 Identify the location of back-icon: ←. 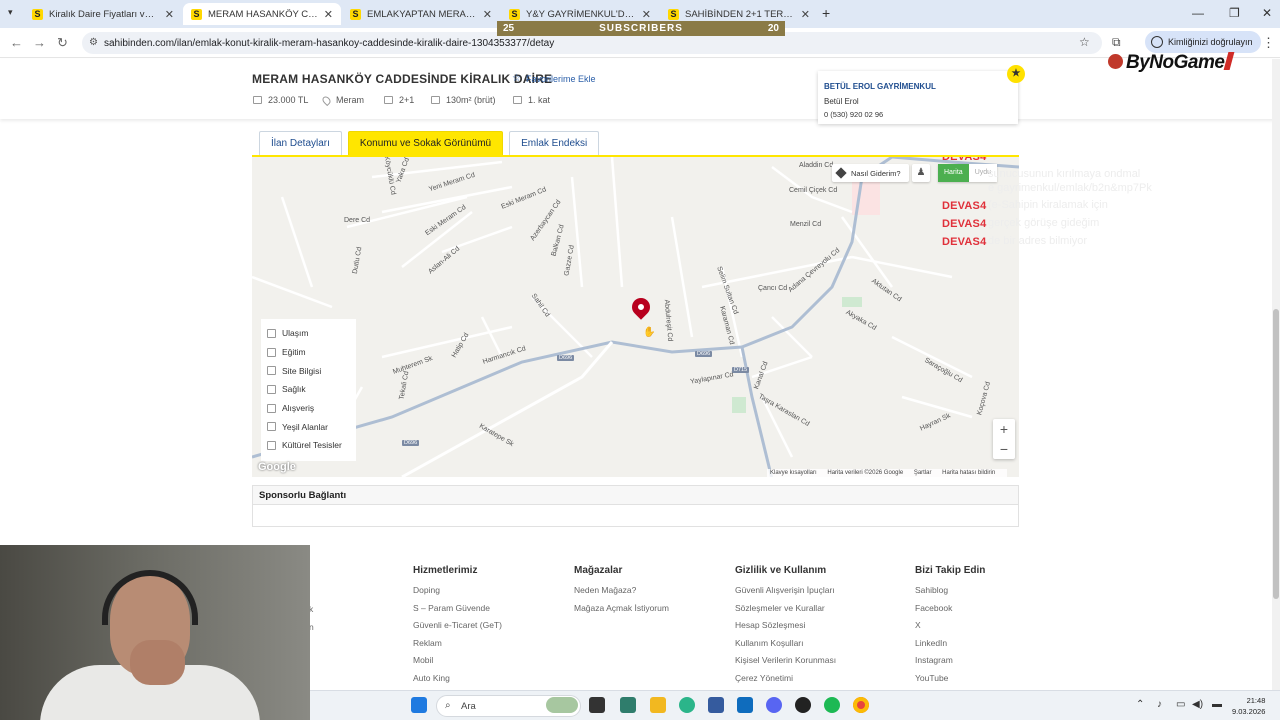
(16, 42).